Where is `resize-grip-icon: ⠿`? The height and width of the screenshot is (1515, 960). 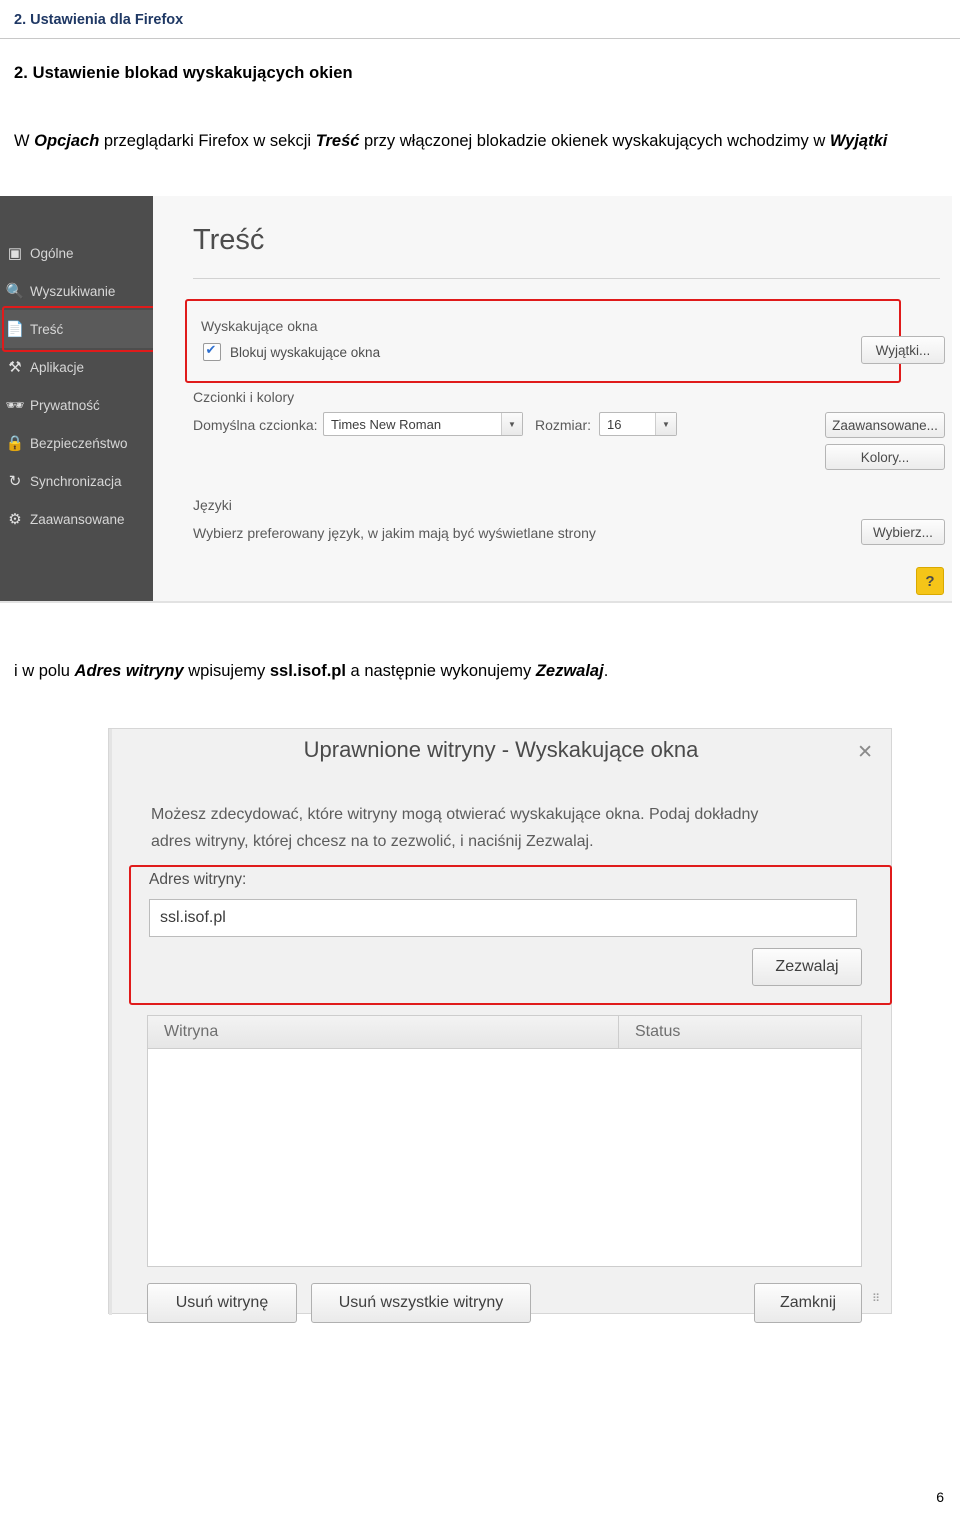 resize-grip-icon: ⠿ is located at coordinates (876, 1298).